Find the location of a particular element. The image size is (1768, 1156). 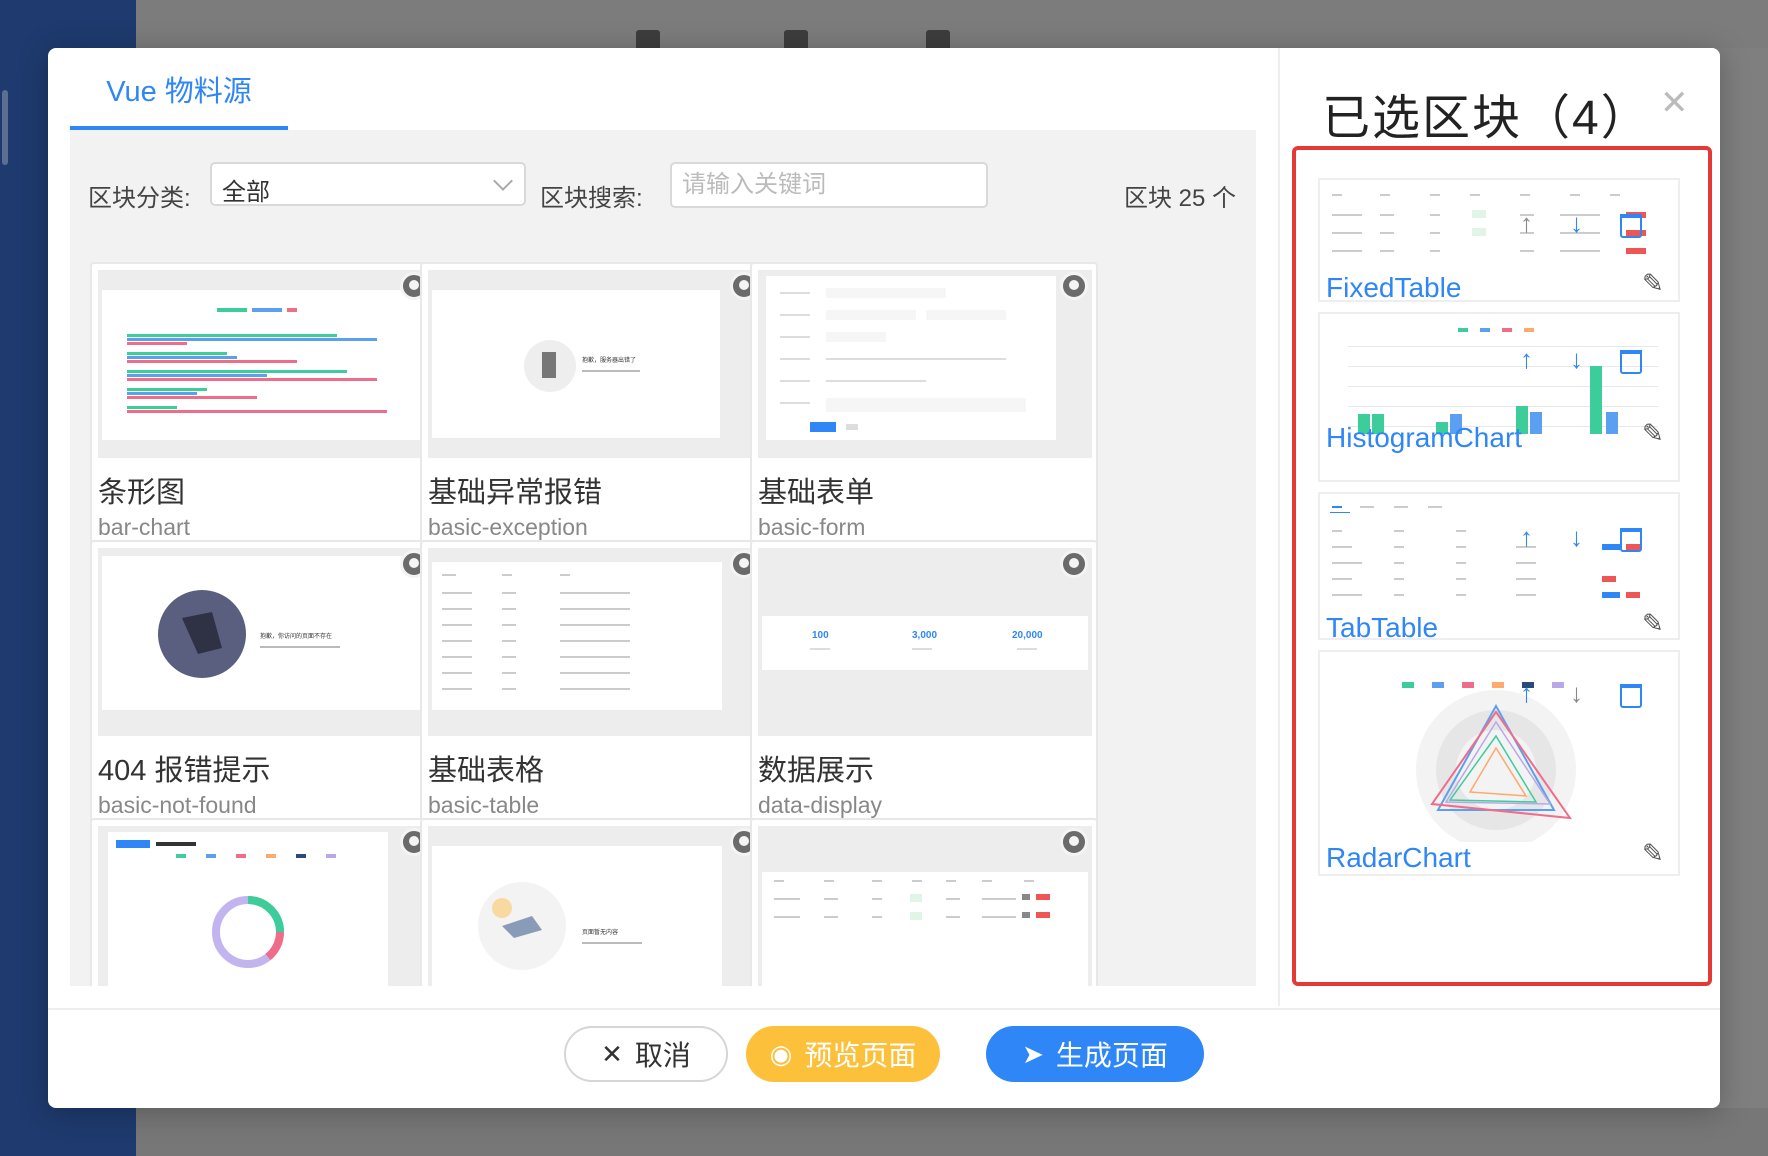

background-content is located at coordinates (952, 1132).